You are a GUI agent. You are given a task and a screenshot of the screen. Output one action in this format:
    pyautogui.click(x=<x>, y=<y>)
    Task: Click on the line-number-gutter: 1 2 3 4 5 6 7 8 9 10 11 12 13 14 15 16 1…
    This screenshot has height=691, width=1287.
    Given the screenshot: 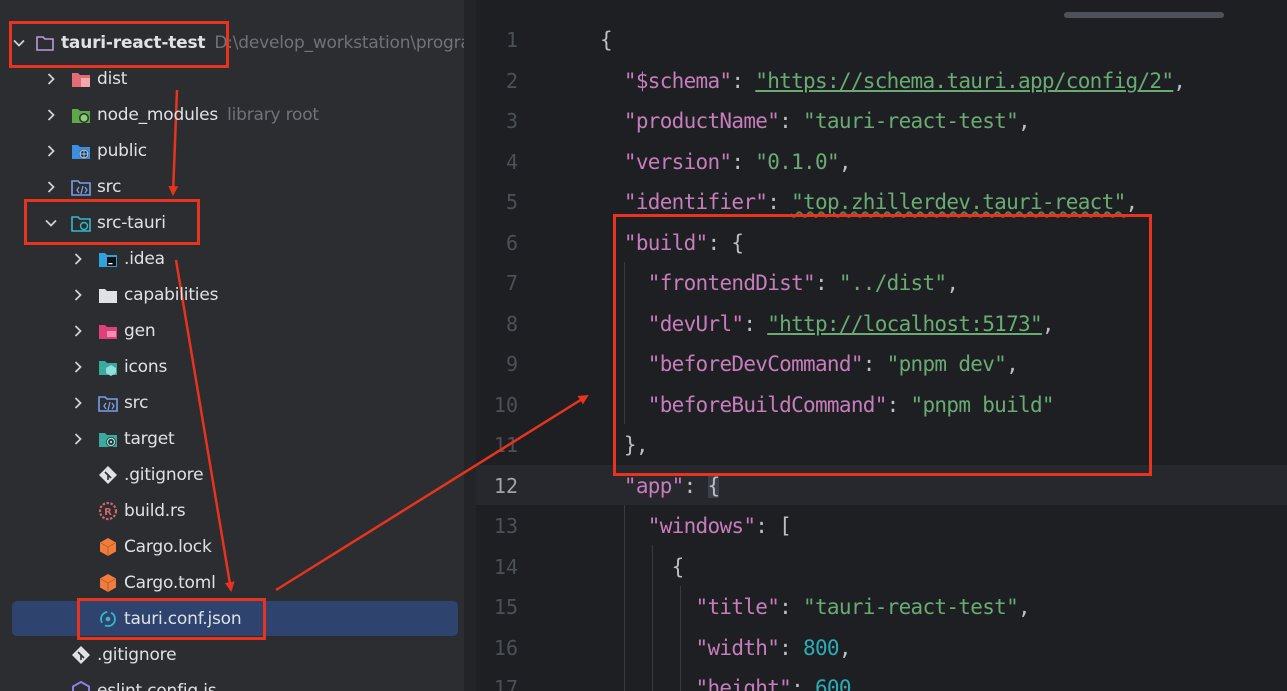 What is the action you would take?
    pyautogui.click(x=536, y=345)
    